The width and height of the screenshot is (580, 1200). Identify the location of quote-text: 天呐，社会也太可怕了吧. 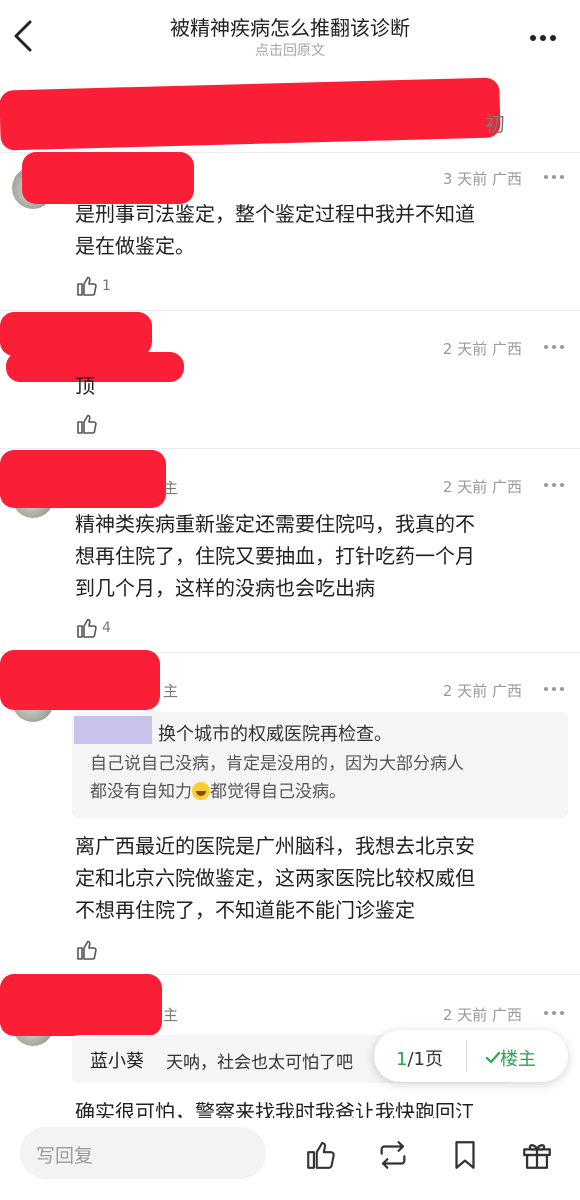
(259, 1063).